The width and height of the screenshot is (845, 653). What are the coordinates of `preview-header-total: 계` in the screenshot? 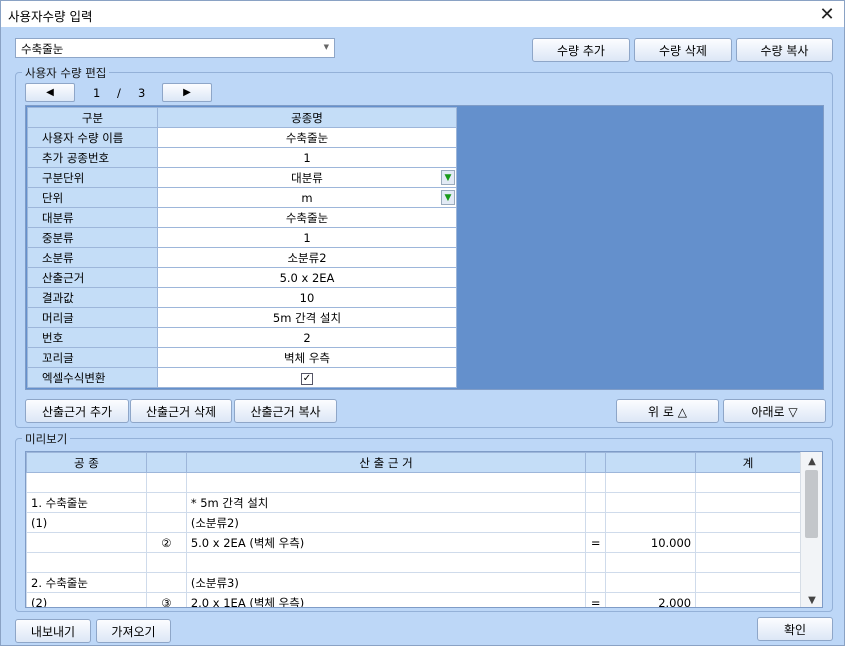 It's located at (748, 462).